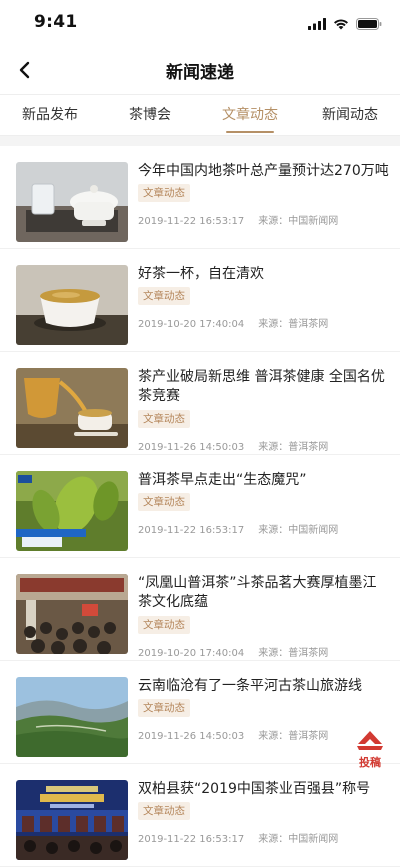 The image size is (400, 867). What do you see at coordinates (317, 24) in the screenshot?
I see `signal-icon` at bounding box center [317, 24].